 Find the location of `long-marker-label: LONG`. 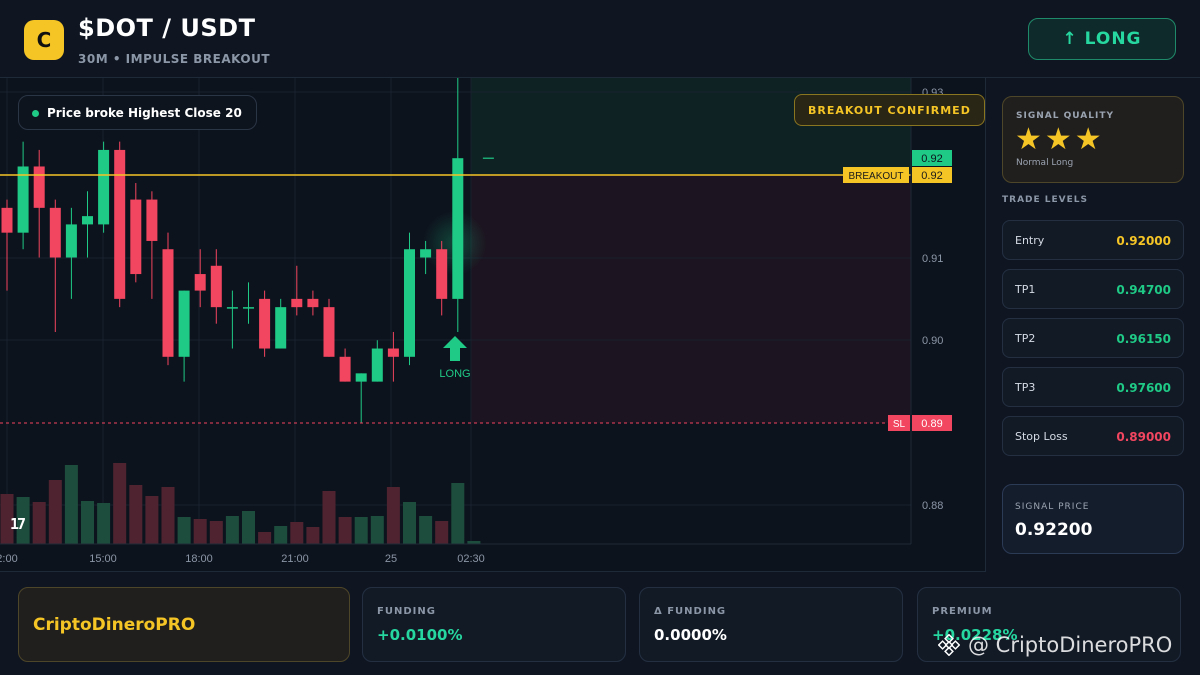

long-marker-label: LONG is located at coordinates (454, 374).